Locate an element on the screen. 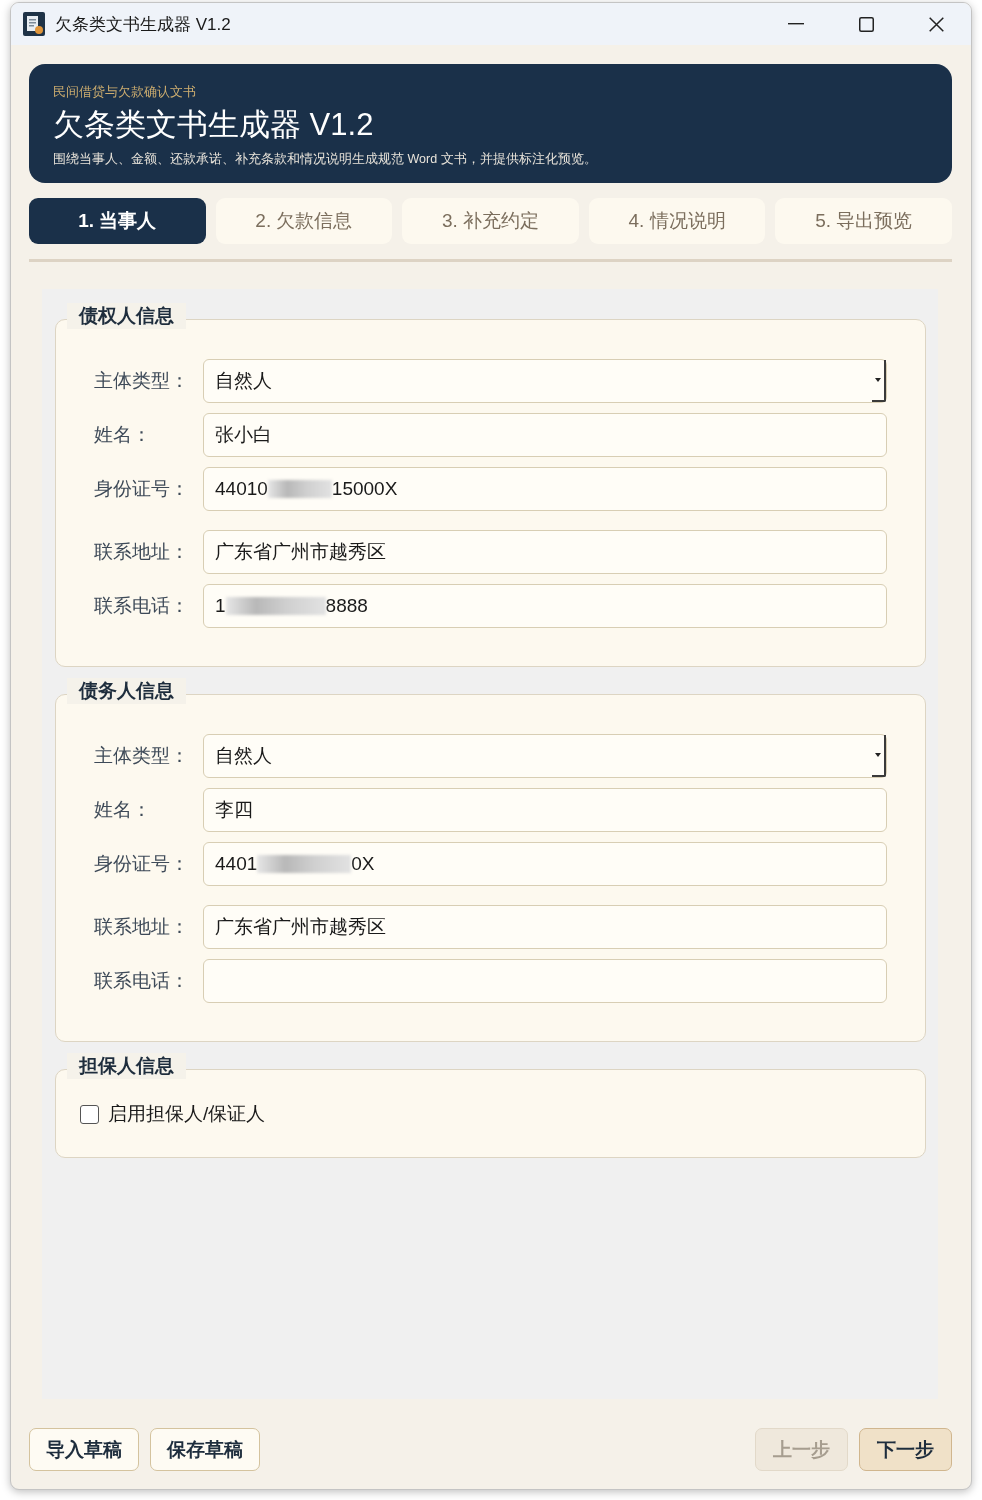  input-field: 44010 15000X is located at coordinates (545, 489).